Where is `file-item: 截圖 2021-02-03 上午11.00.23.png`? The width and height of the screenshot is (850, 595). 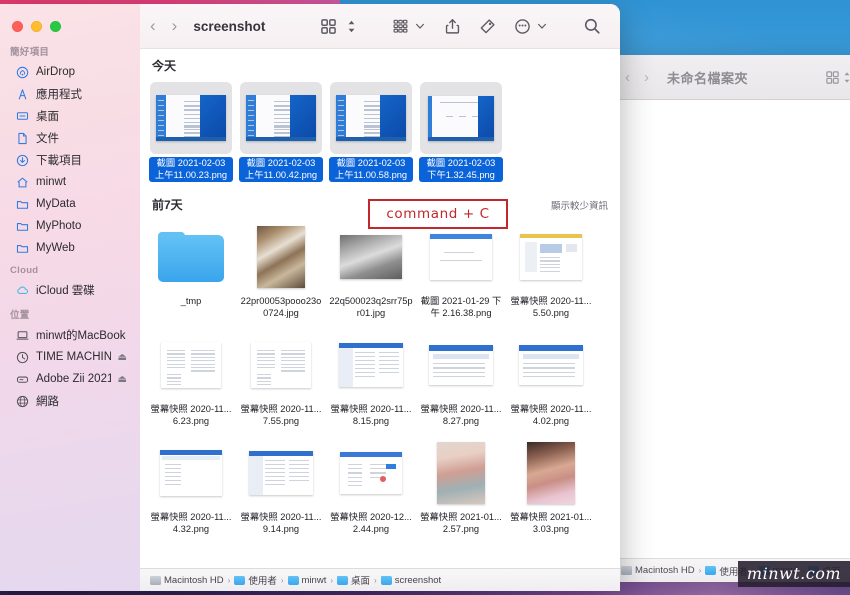 file-item: 截圖 2021-02-03 上午11.00.23.png is located at coordinates (191, 133).